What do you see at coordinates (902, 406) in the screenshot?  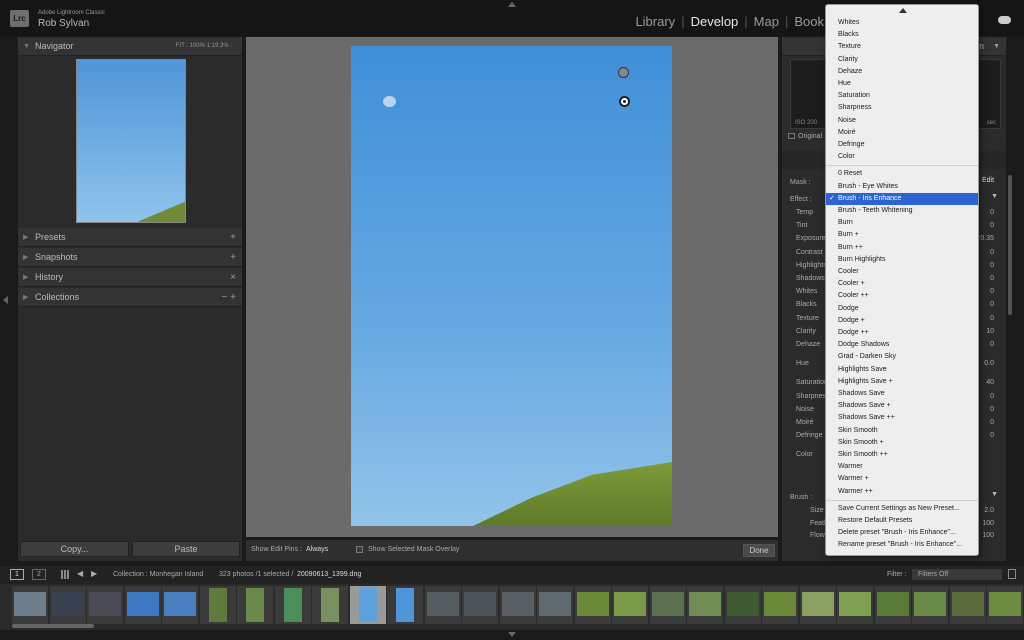 I see `menu-item: Shadows Save +` at bounding box center [902, 406].